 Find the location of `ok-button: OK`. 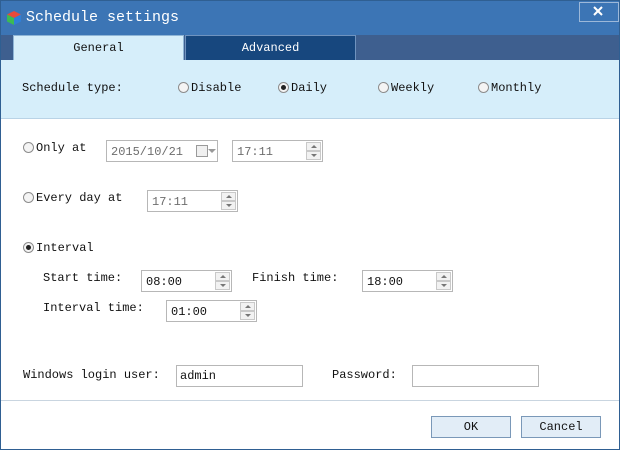

ok-button: OK is located at coordinates (471, 427).